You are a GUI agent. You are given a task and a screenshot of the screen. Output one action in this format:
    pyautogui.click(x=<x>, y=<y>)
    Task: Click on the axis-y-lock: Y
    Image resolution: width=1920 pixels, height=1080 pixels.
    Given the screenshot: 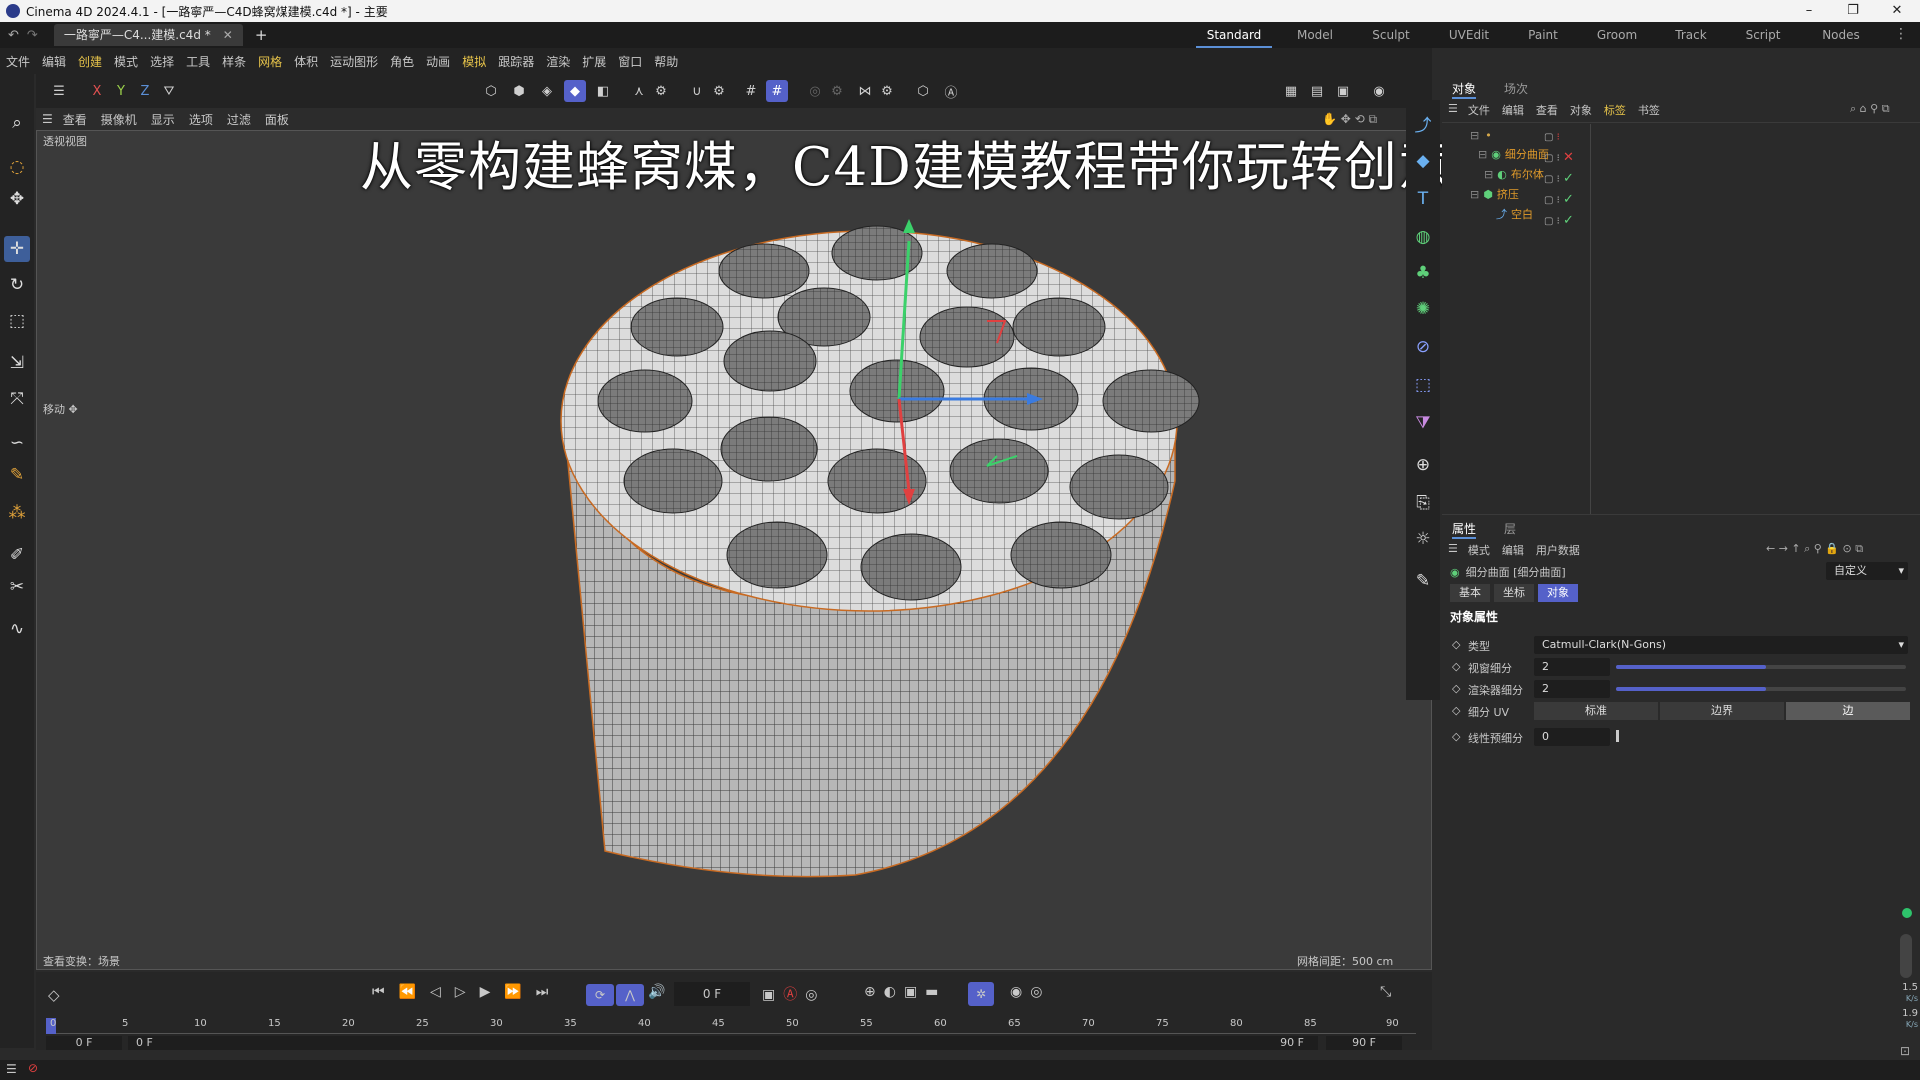 What is the action you would take?
    pyautogui.click(x=121, y=91)
    